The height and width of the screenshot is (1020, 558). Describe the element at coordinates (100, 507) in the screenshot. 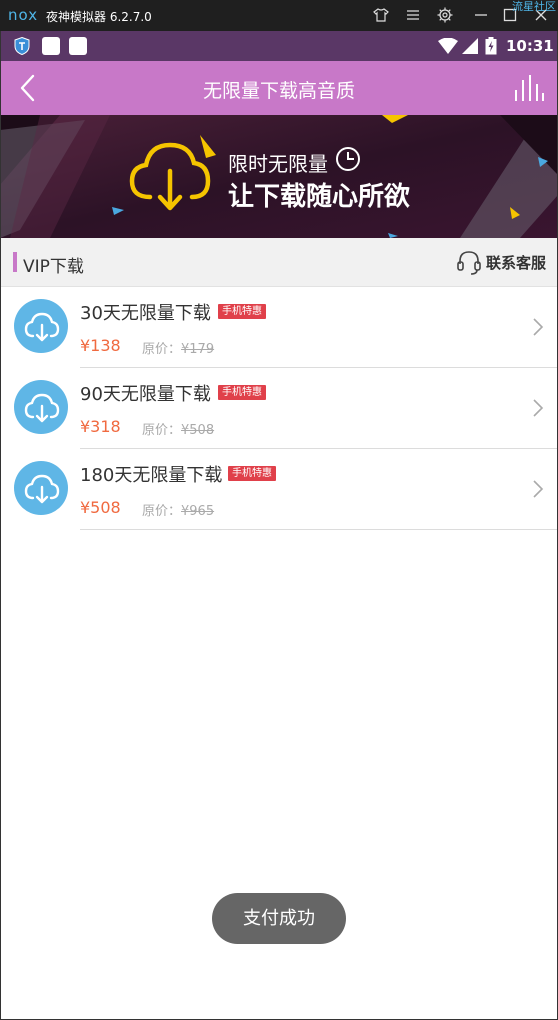

I see `product-price: ¥508` at that location.